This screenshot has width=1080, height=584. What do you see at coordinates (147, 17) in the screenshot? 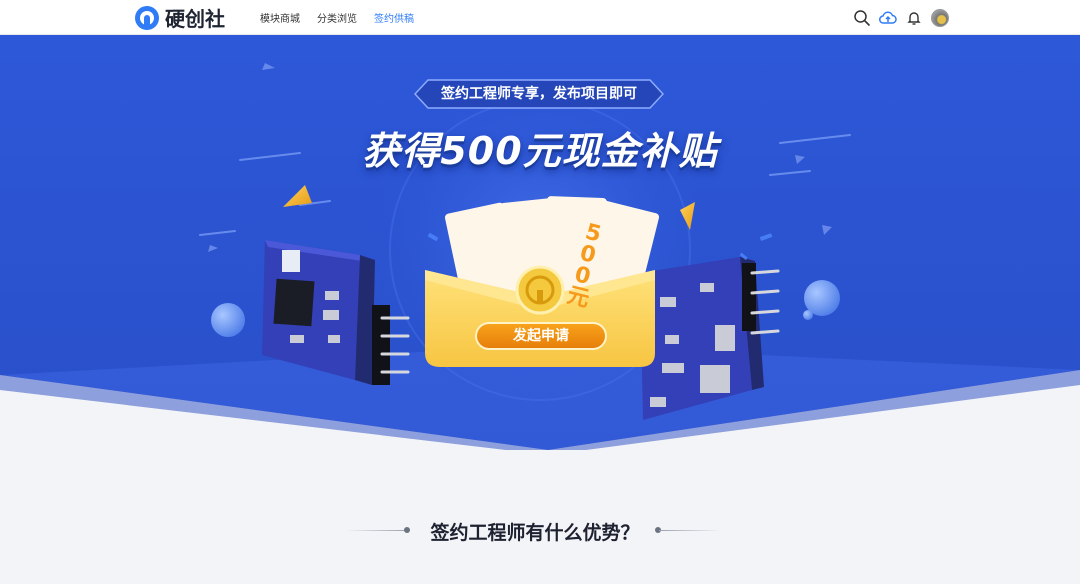
I see `logo-icon` at bounding box center [147, 17].